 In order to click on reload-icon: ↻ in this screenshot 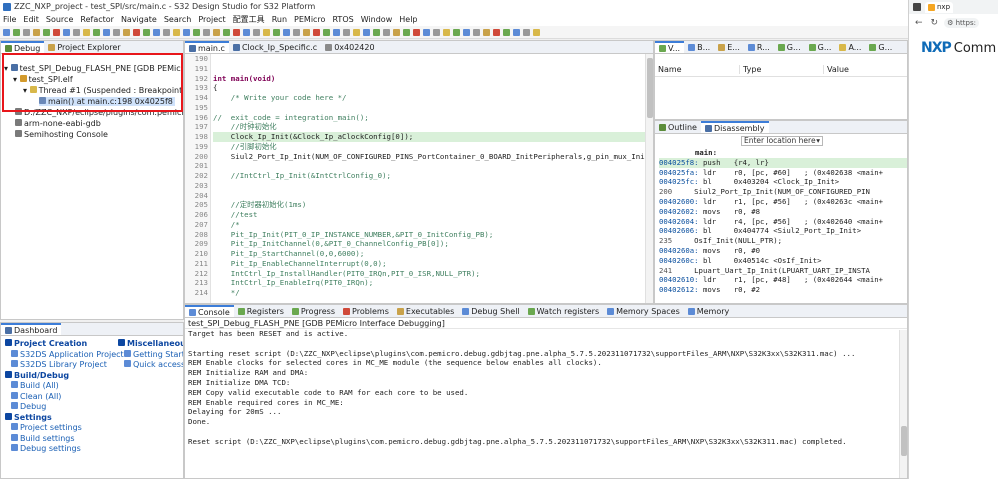, I will do `click(935, 23)`.